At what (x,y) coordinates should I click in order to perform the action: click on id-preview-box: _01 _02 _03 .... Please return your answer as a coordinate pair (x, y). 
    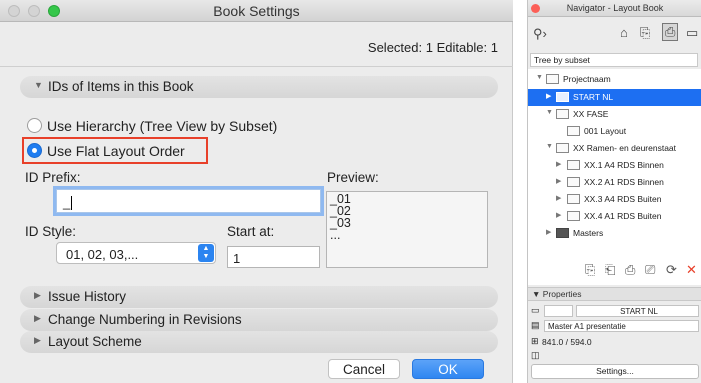
    Looking at the image, I should click on (407, 229).